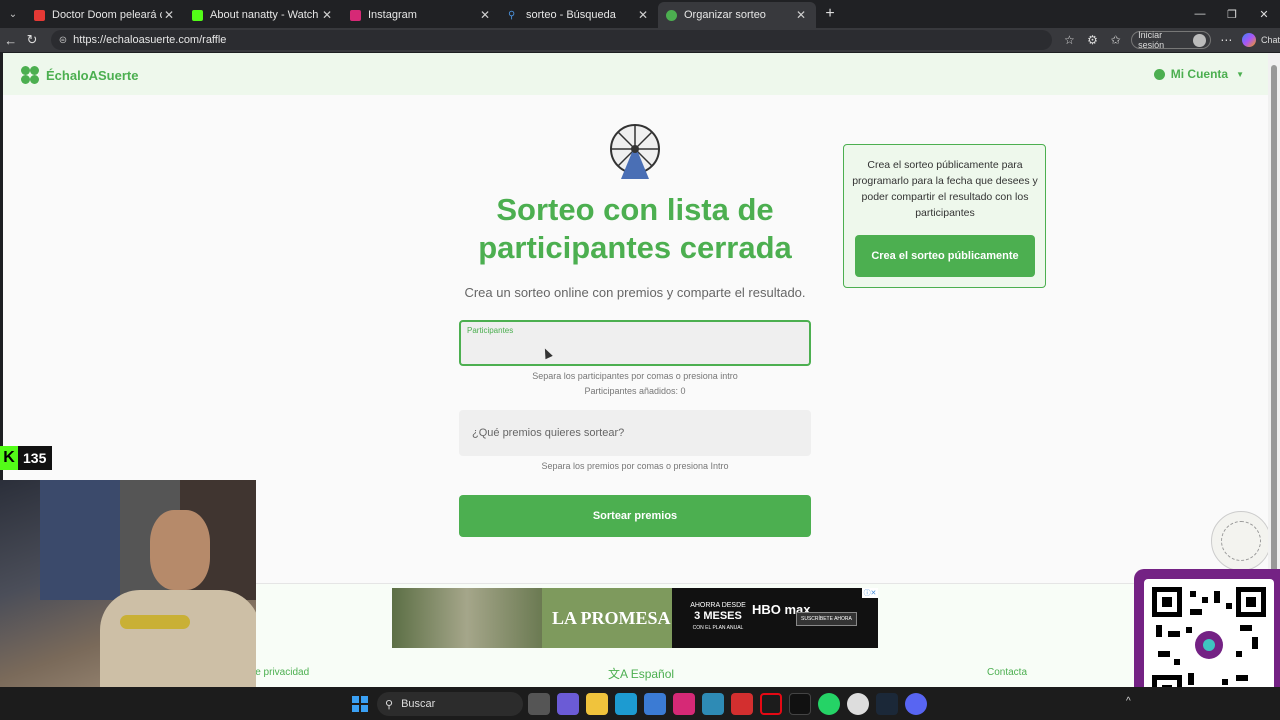  I want to click on minimize-icon: —, so click(1200, 14).